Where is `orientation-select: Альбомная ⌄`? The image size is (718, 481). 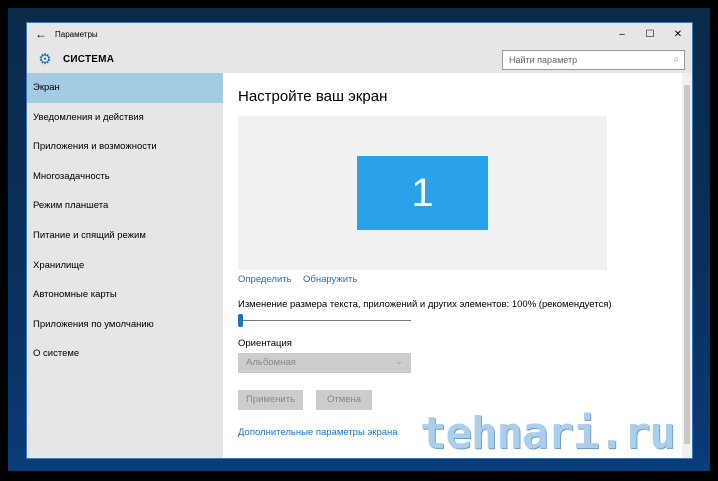
orientation-select: Альбомная ⌄ is located at coordinates (324, 363).